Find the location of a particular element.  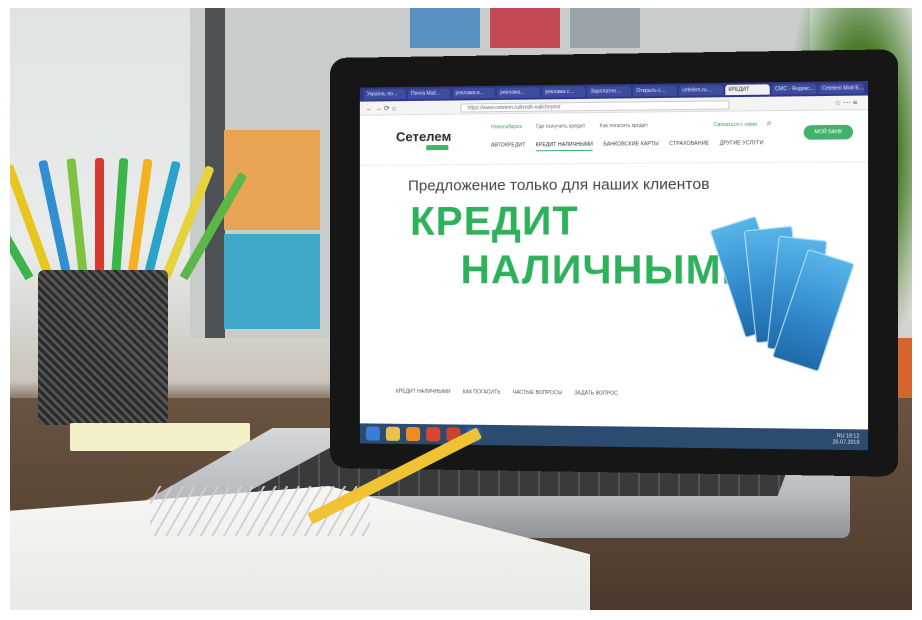

system-tray: RU 19:12 26.07.2019 is located at coordinates (846, 439).